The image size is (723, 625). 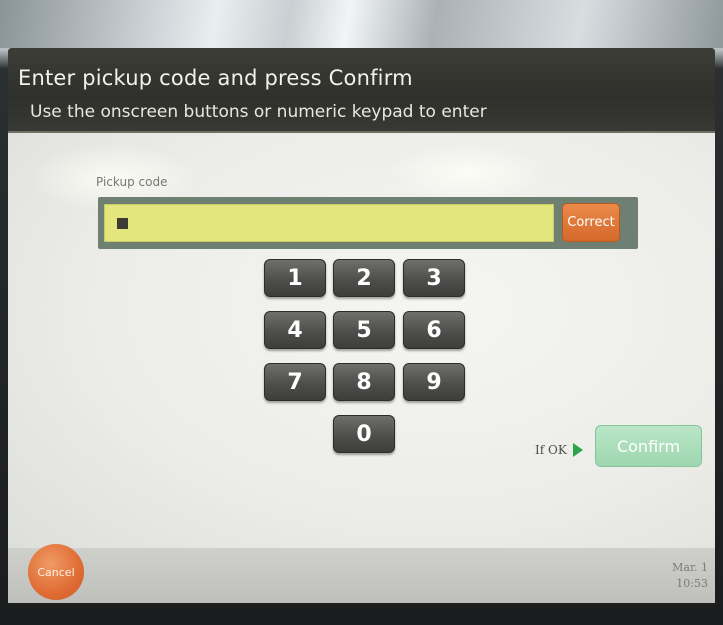 I want to click on key-9: 9, so click(x=434, y=382).